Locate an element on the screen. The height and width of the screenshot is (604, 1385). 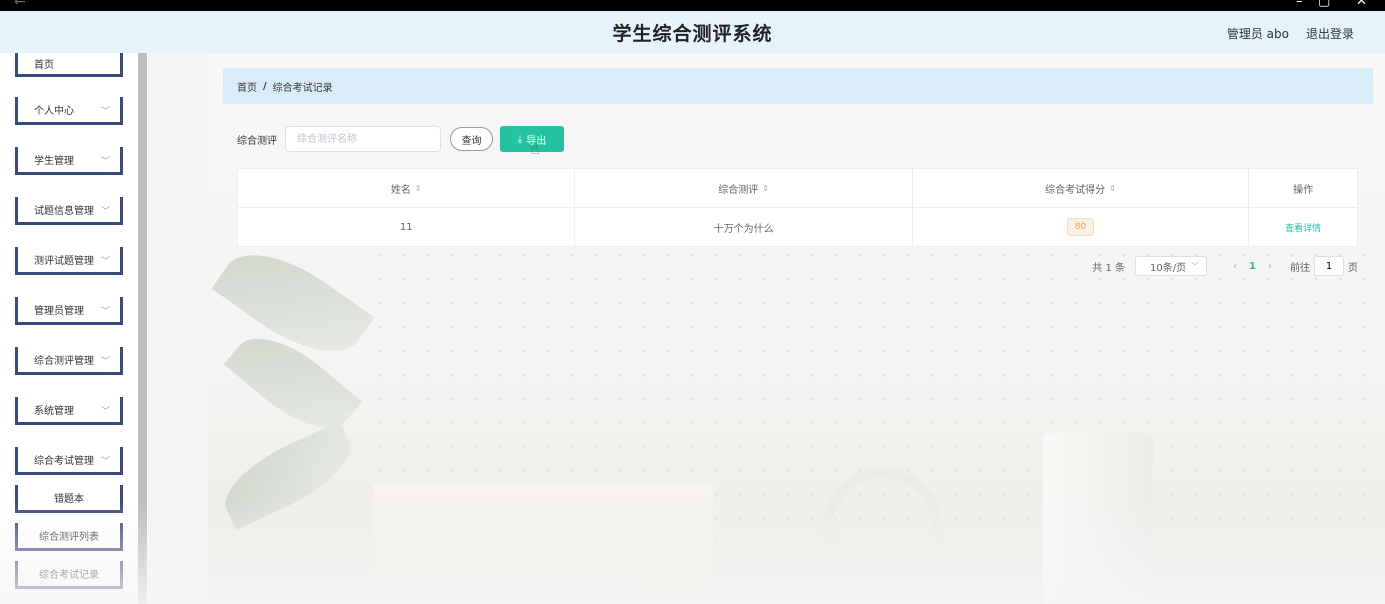
sidebar-item: 测评试题管理 ﹀ is located at coordinates (69, 261).